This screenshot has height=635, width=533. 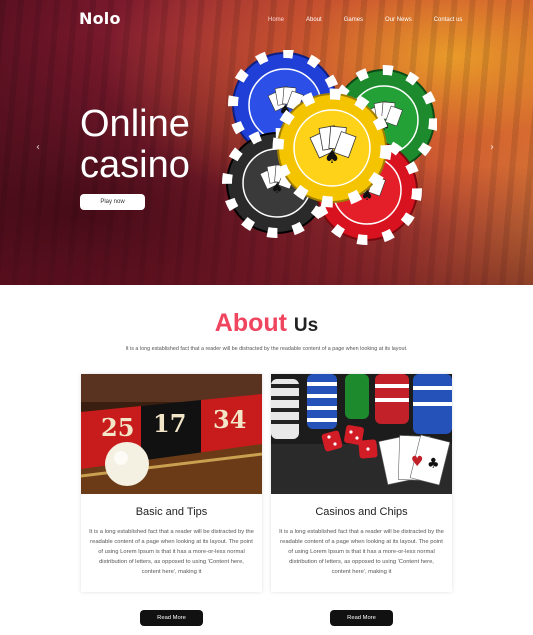 What do you see at coordinates (361, 618) in the screenshot?
I see `read-more-button-casinos-and-chips: Read More` at bounding box center [361, 618].